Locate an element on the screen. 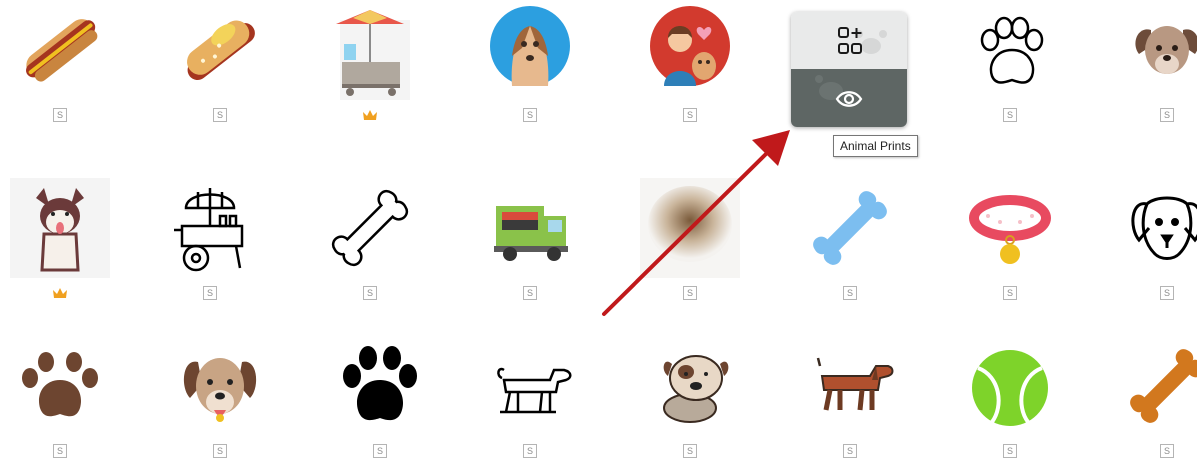 Image resolution: width=1197 pixels, height=474 pixels. paw-brown-icon is located at coordinates (60, 386).